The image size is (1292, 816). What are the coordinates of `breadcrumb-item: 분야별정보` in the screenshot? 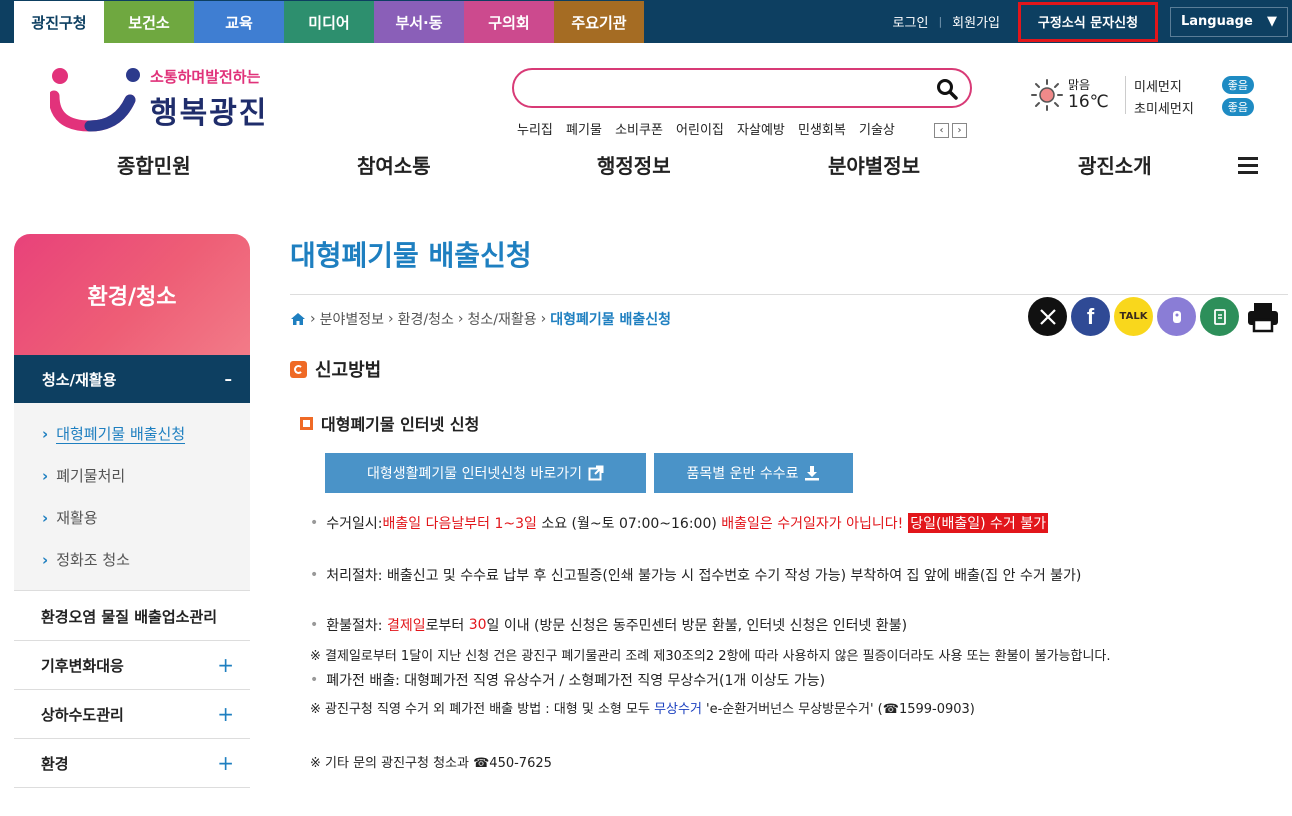 It's located at (352, 319).